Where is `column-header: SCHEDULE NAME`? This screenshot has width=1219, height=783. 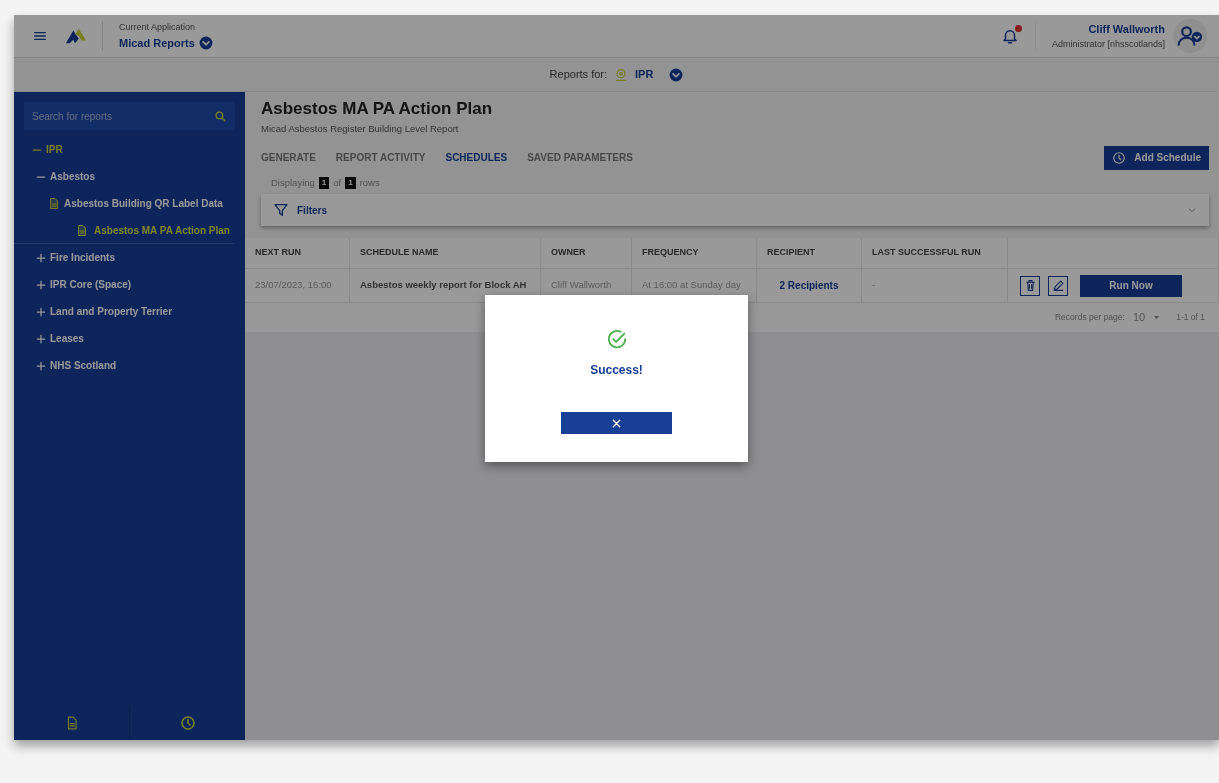
column-header: SCHEDULE NAME is located at coordinates (445, 253).